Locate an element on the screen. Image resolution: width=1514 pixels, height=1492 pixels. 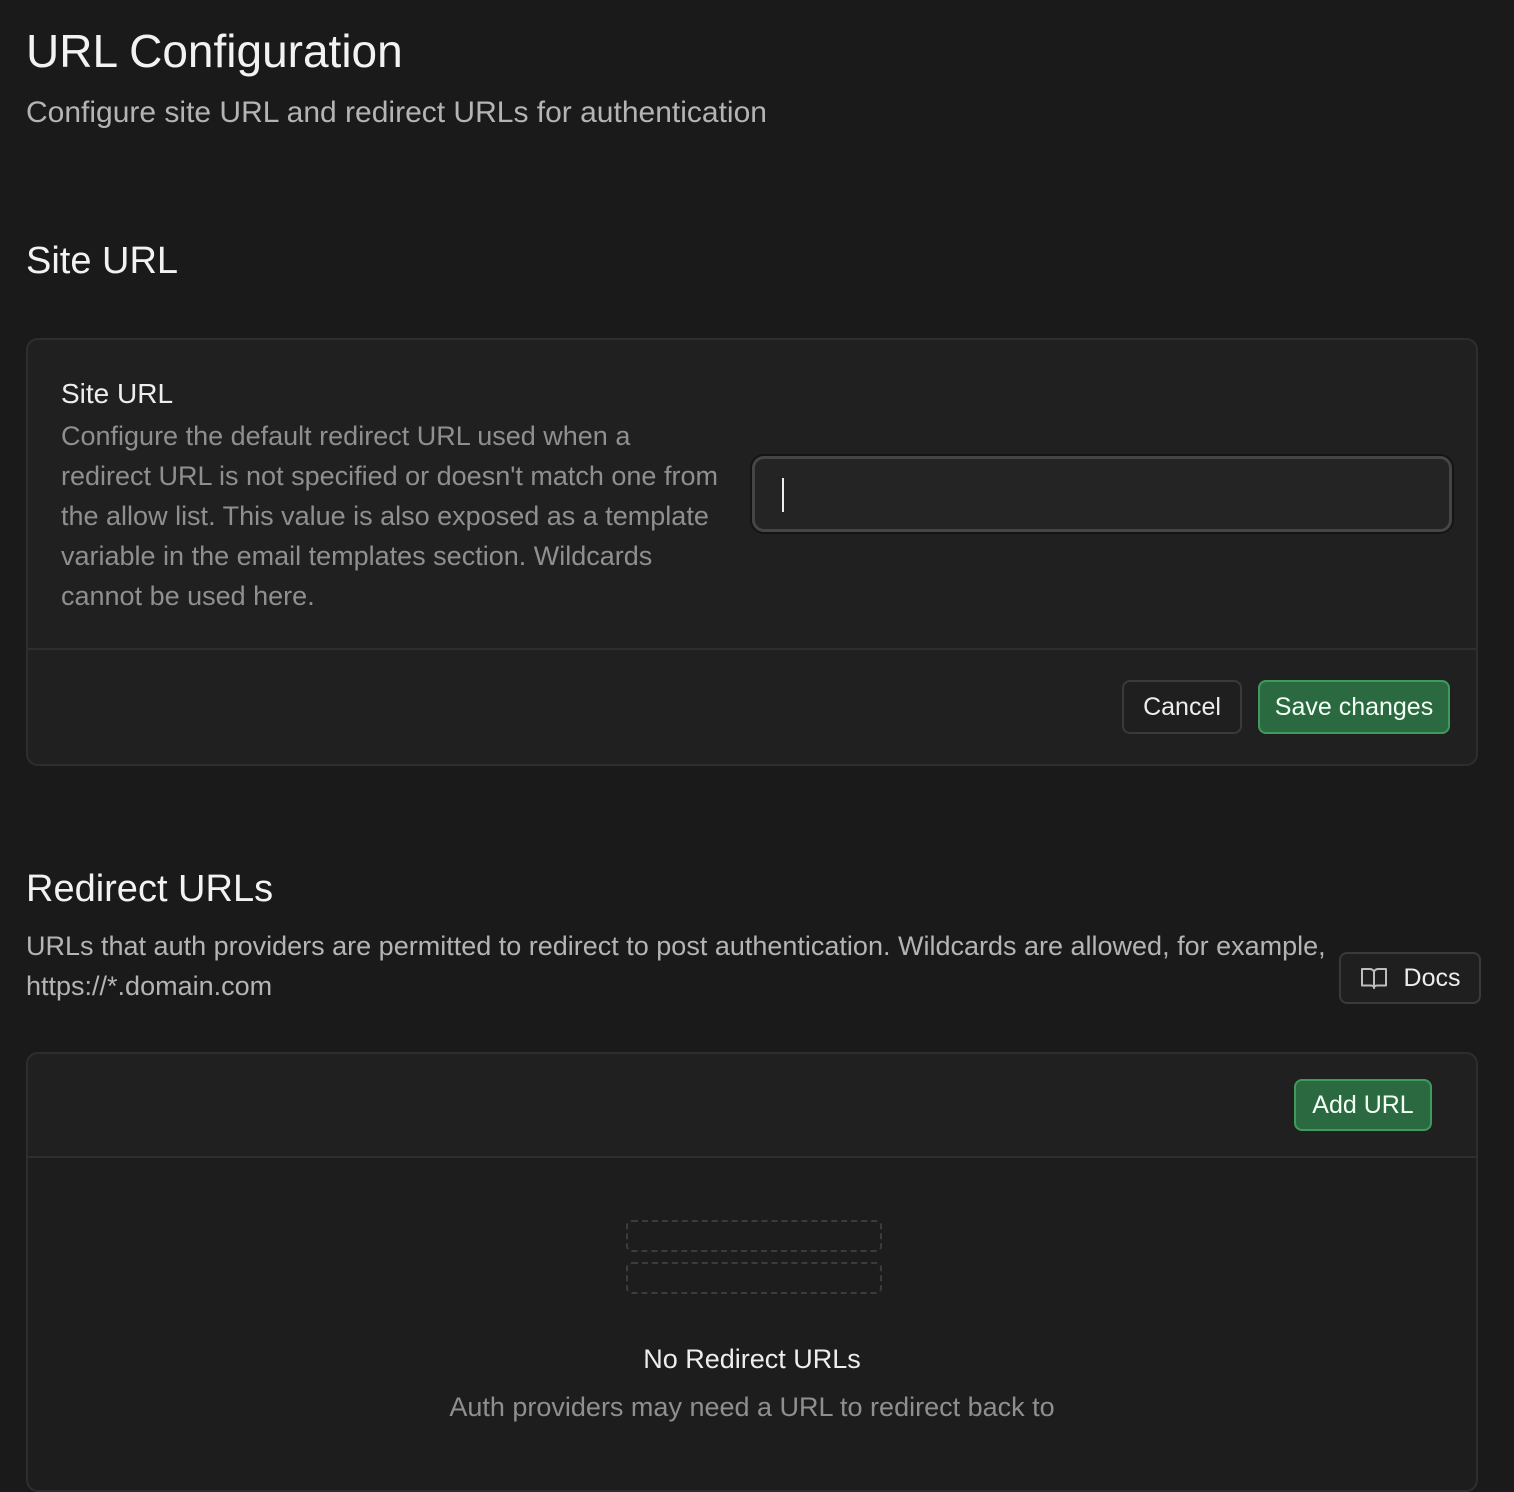
redirect-urls-toolbar: Add URL is located at coordinates (752, 1106).